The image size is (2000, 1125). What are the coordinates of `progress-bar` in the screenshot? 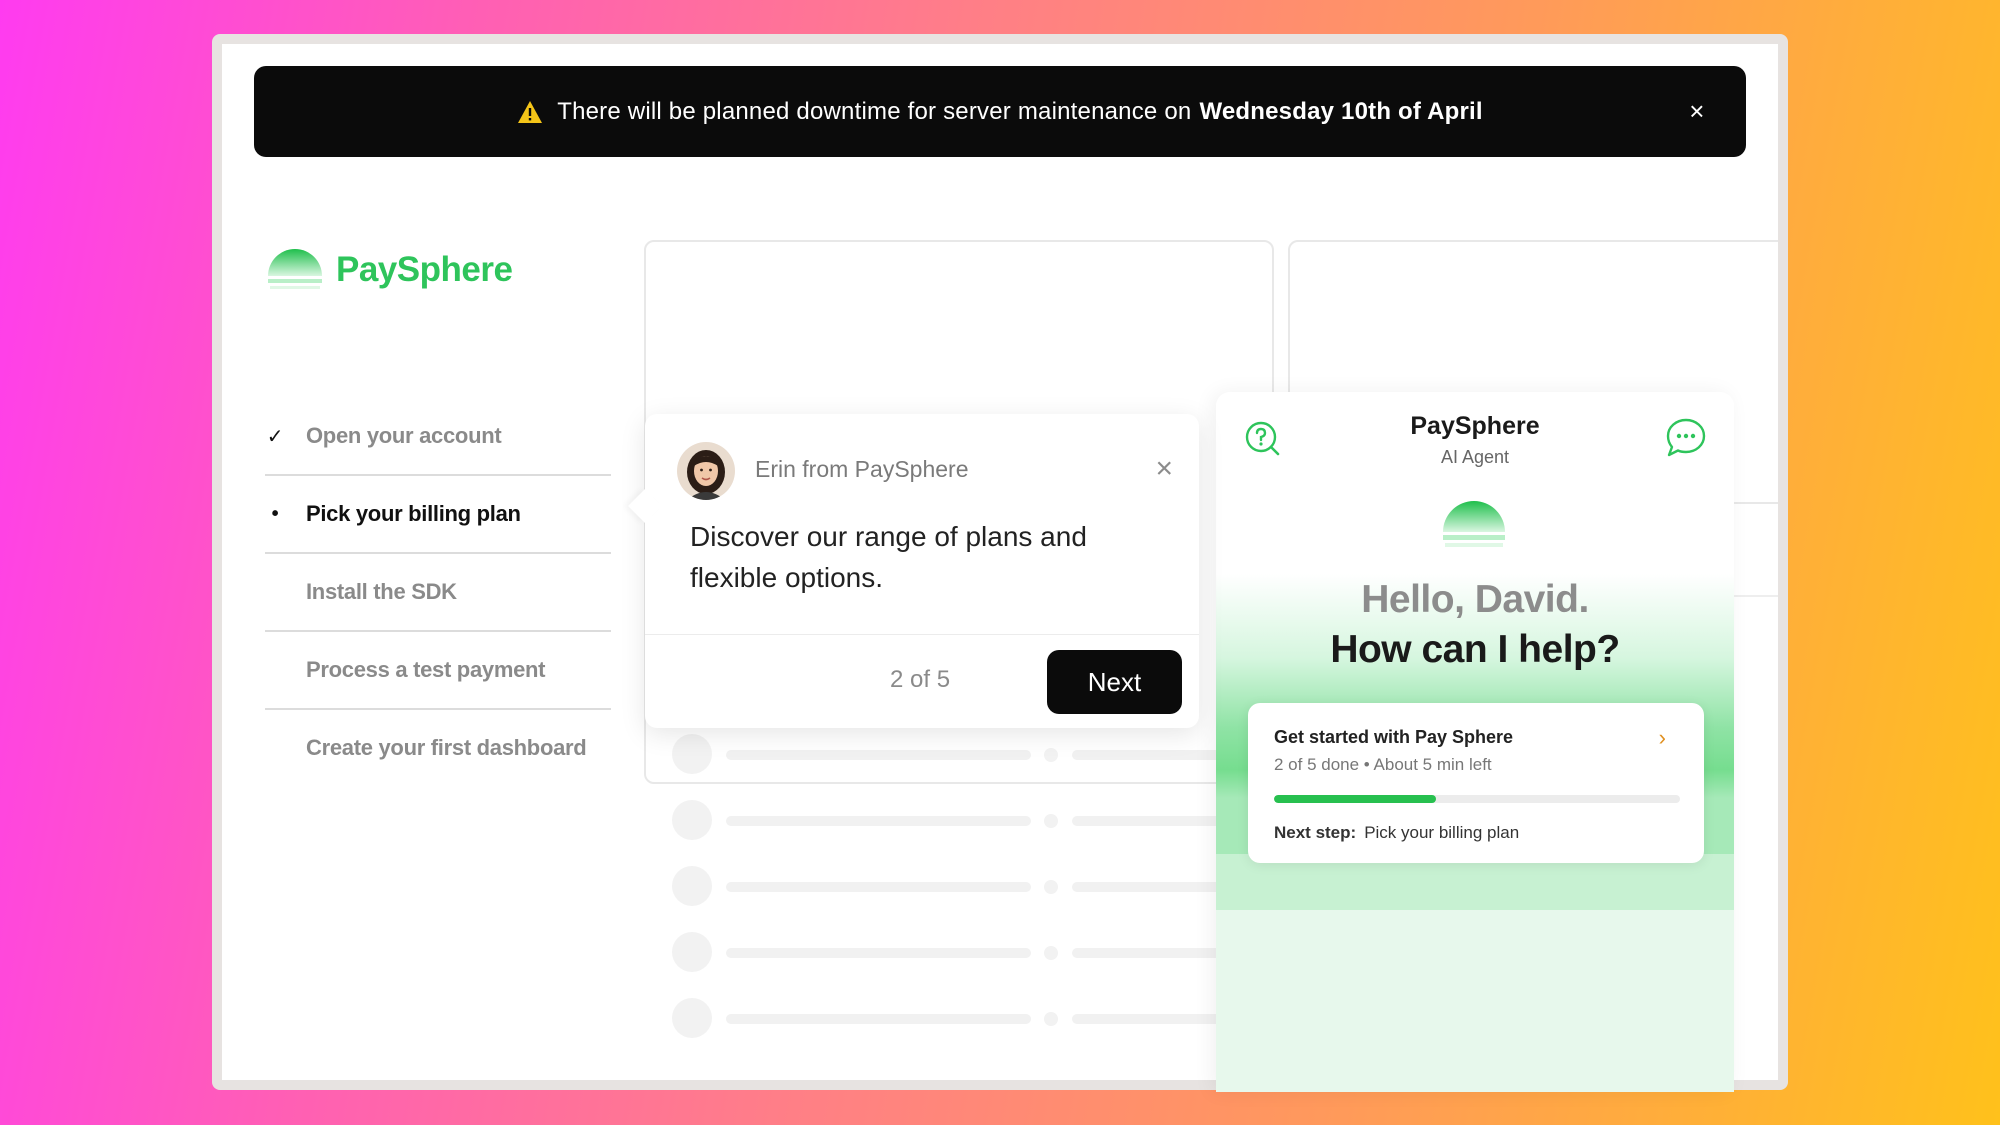 It's located at (1477, 799).